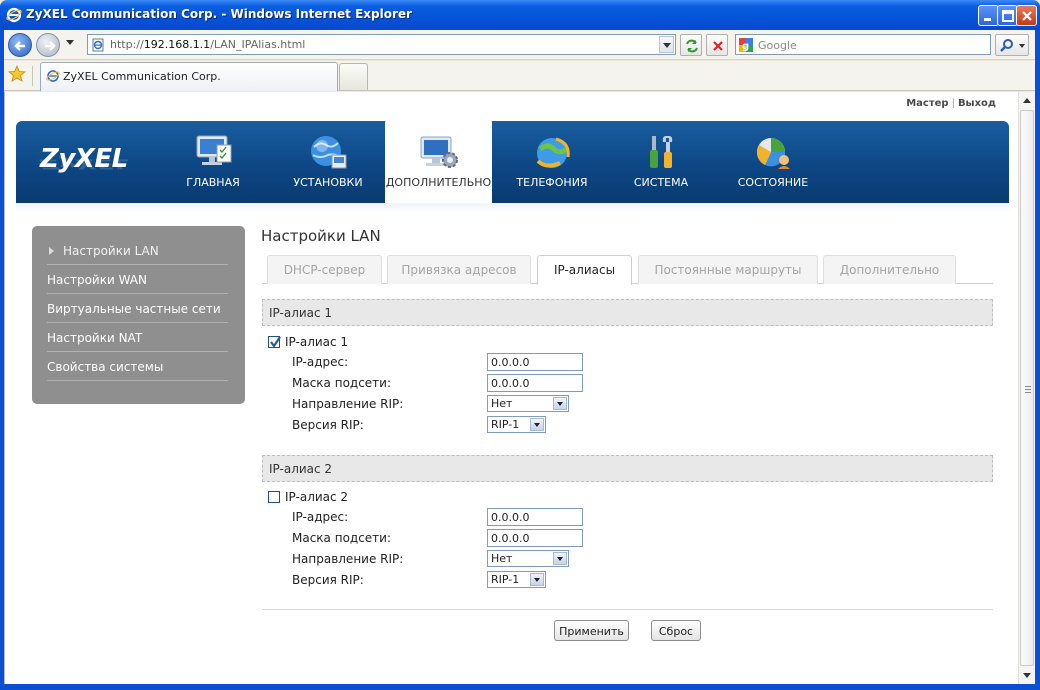  I want to click on nav-setup: УСТАНОВКИ, so click(328, 162).